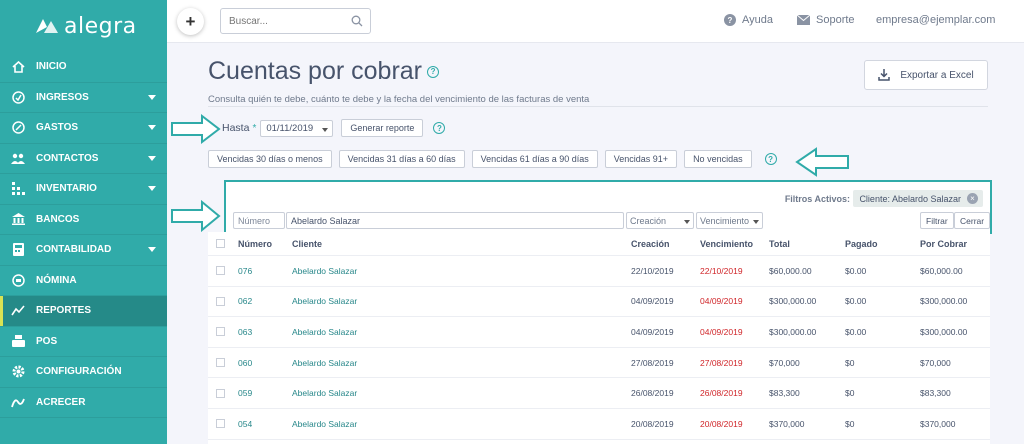  Describe the element at coordinates (357, 21) in the screenshot. I see `search-icon` at that location.